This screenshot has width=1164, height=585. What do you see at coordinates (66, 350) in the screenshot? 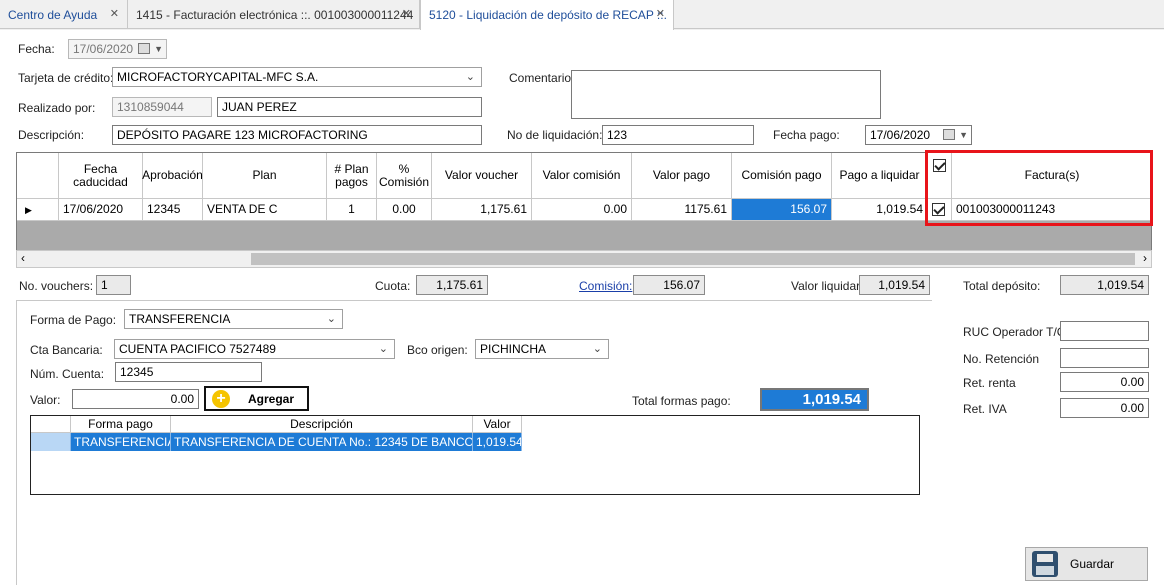
I see `cta-bancaria-label: Cta Bancaria:` at bounding box center [66, 350].